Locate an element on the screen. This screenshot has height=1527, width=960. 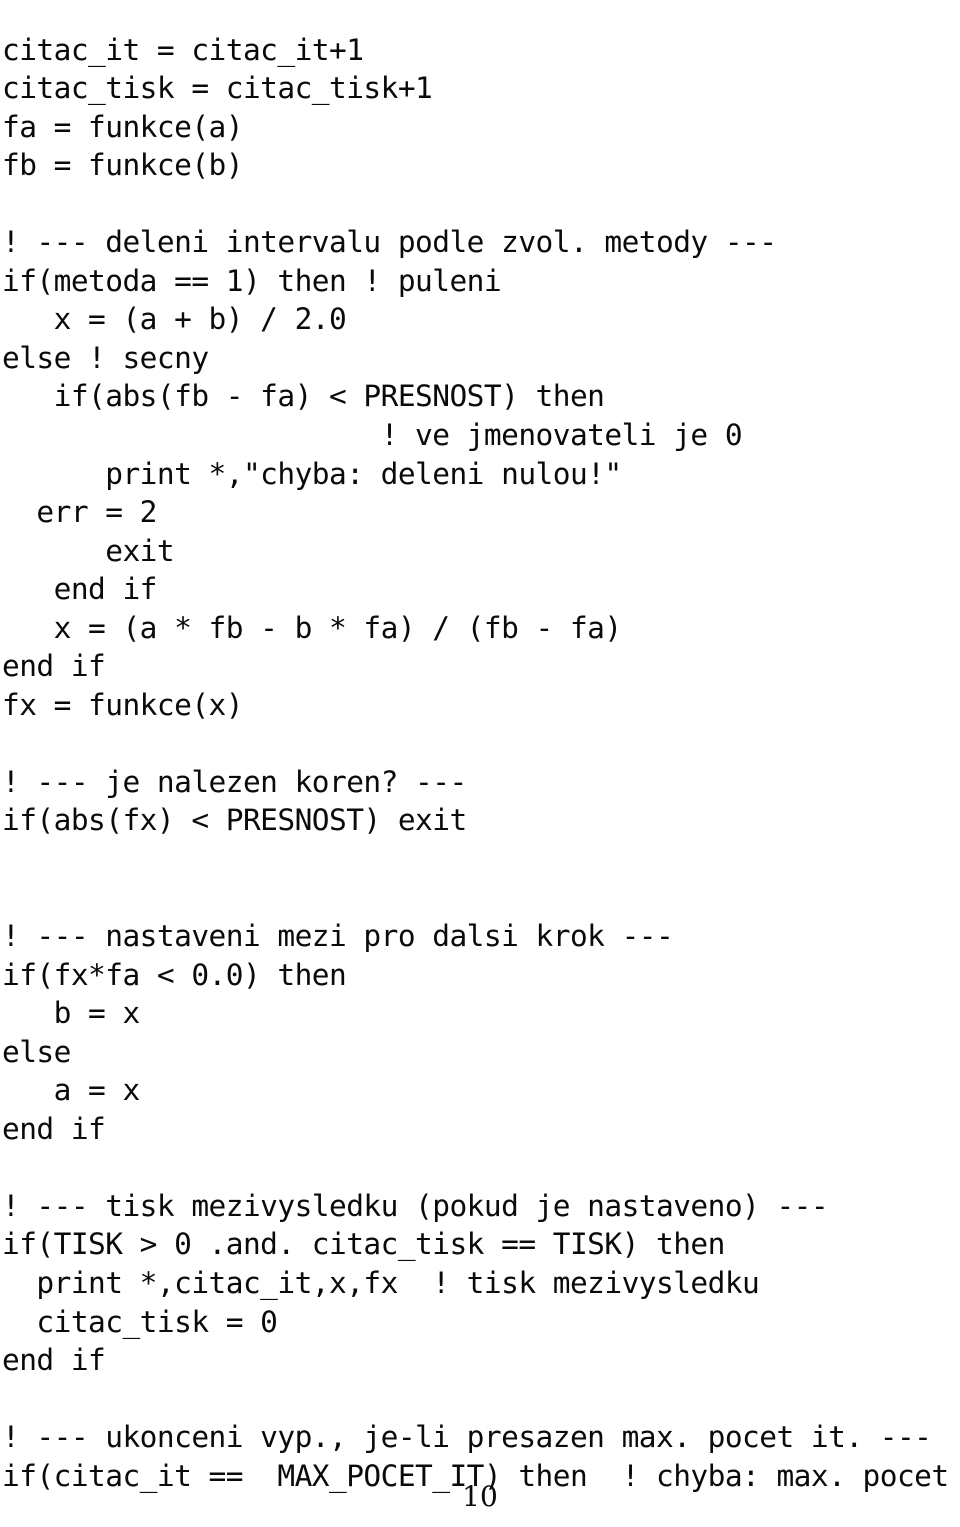
code-line: print *,"chyba: deleni nulou!" is located at coordinates (312, 473).